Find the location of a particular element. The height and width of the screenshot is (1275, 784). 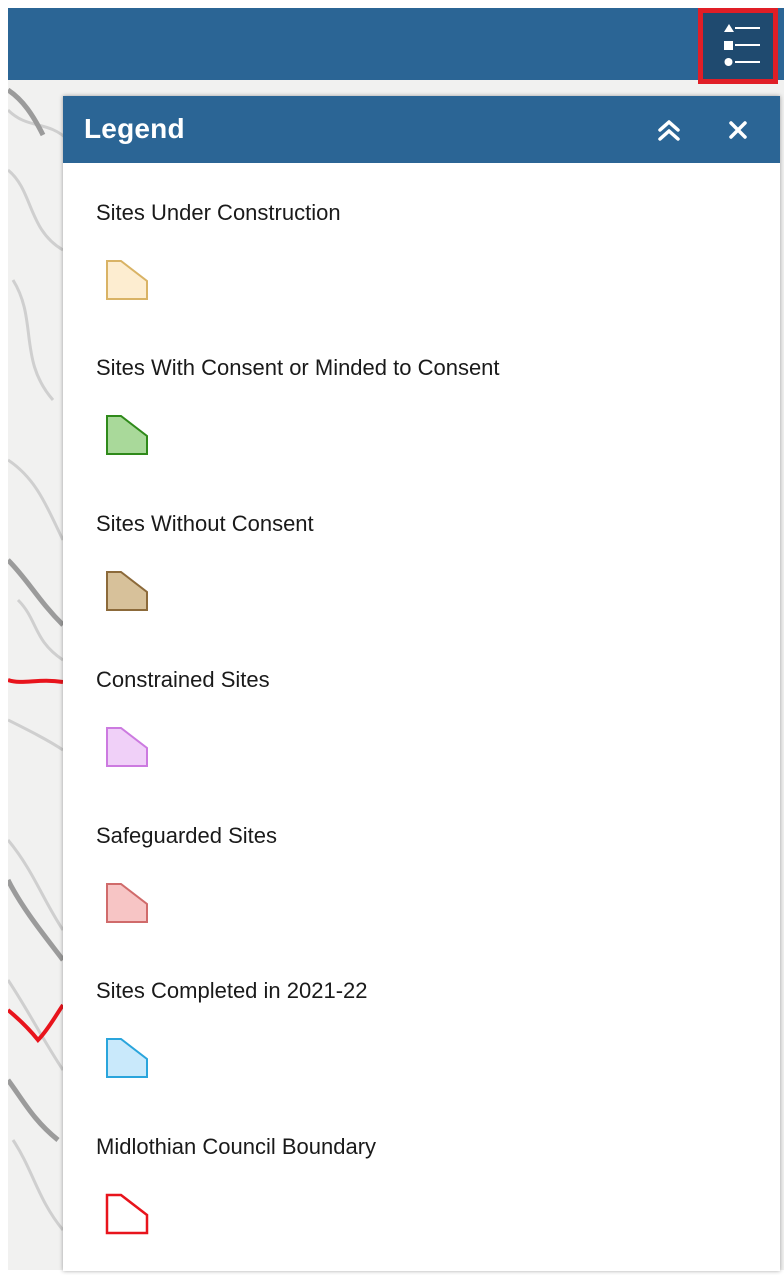

legend-item-safeguarded: Safeguarded Sites is located at coordinates (426, 872).